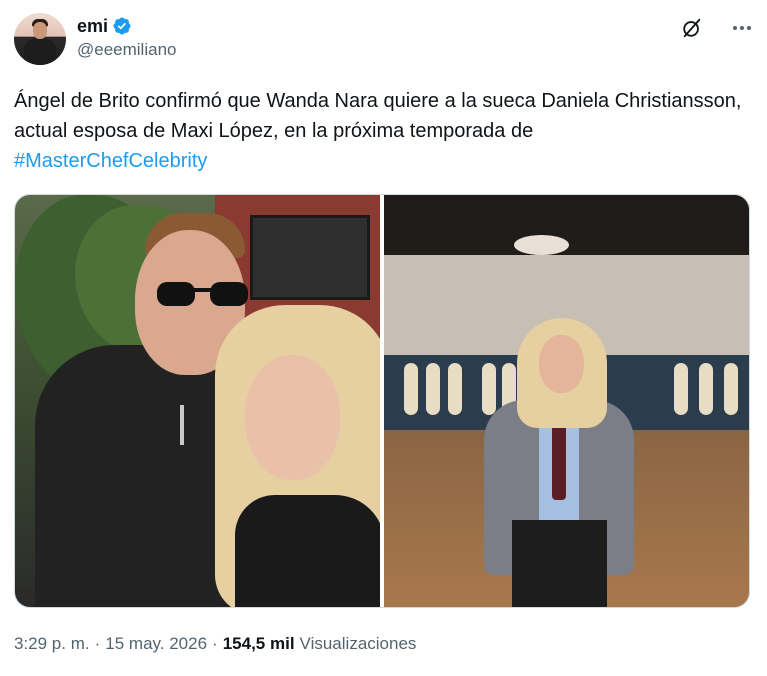 This screenshot has width=767, height=676. I want to click on avatar, so click(40, 39).